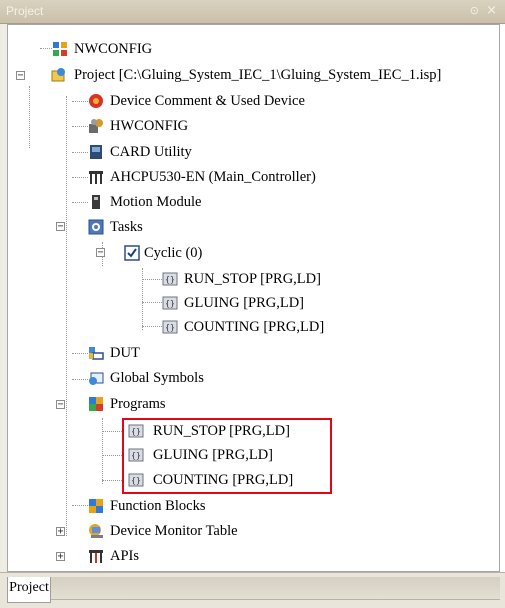 The image size is (505, 608). What do you see at coordinates (58, 75) in the screenshot?
I see `project-icon` at bounding box center [58, 75].